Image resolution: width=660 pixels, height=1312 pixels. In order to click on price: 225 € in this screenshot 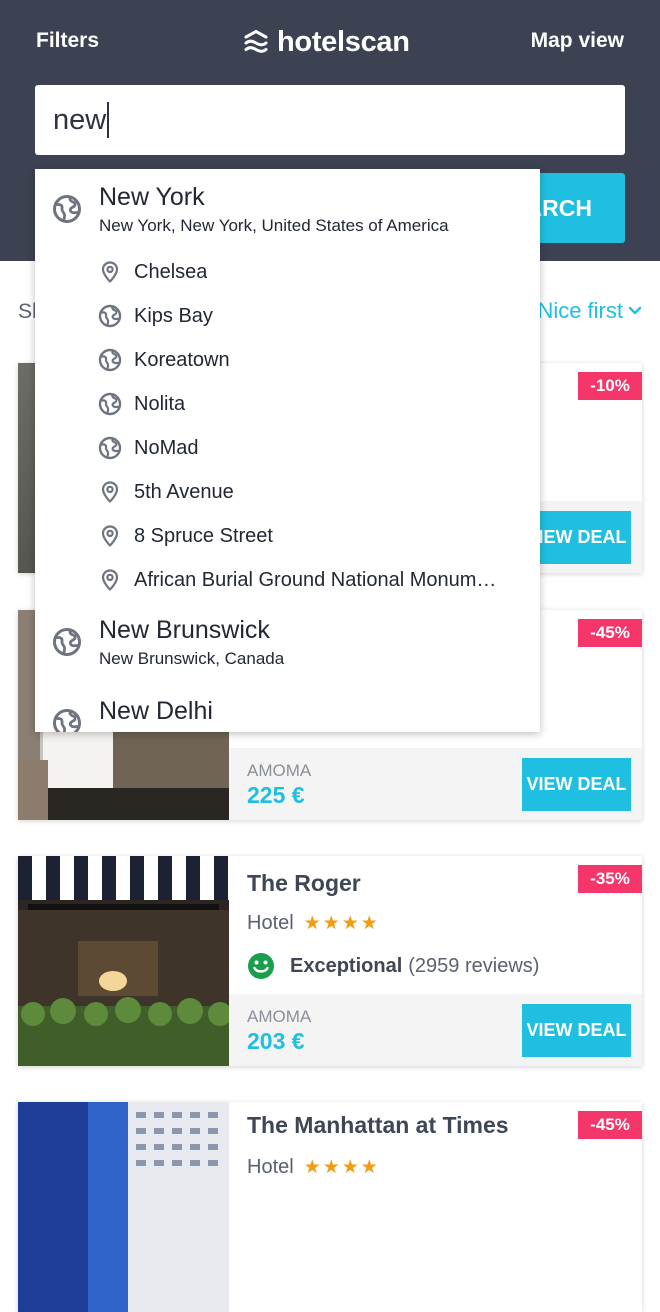, I will do `click(276, 795)`.